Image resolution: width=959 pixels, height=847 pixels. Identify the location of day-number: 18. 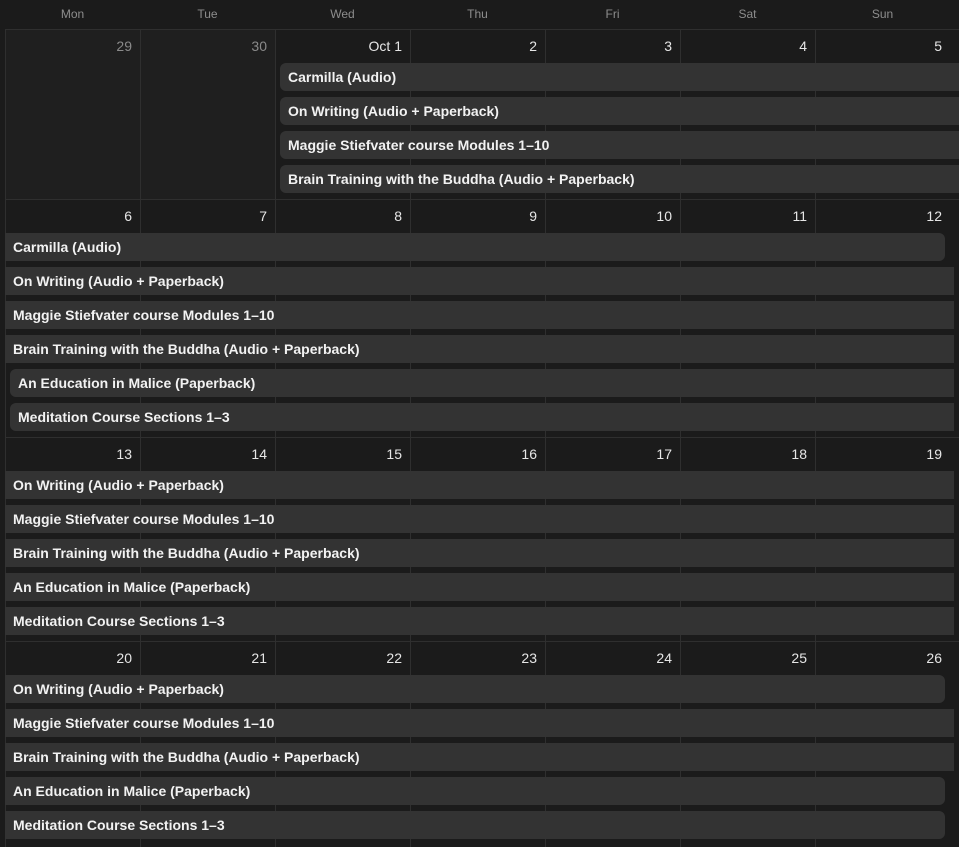
(799, 454).